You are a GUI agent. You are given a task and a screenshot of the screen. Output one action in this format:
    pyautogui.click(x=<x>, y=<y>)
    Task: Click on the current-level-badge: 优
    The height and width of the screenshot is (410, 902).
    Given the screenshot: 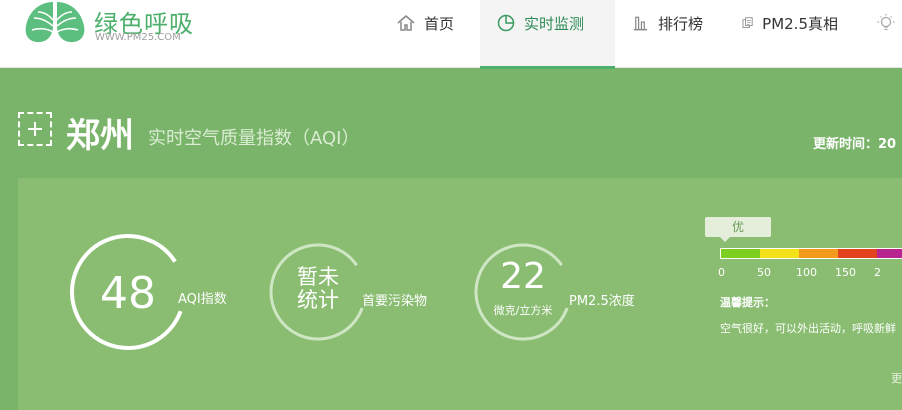 What is the action you would take?
    pyautogui.click(x=738, y=229)
    